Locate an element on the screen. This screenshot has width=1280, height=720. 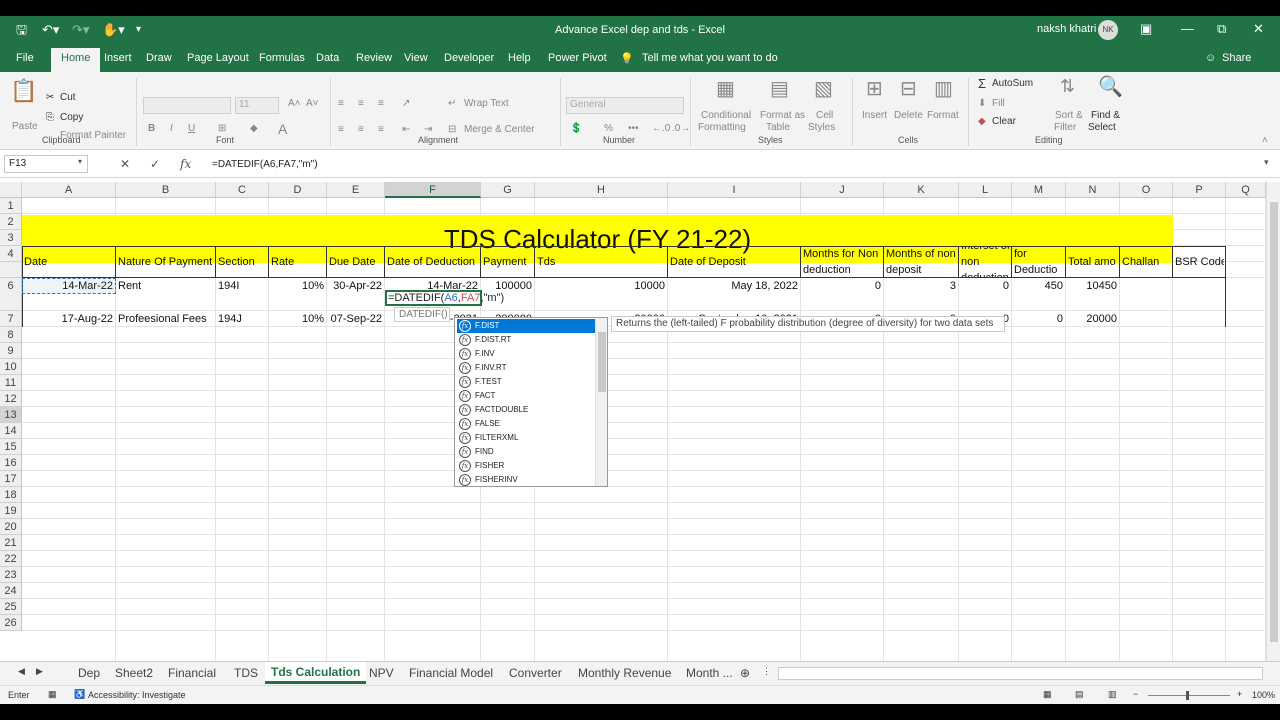
autocomplete-item: fx F.DIST is located at coordinates (526, 326).